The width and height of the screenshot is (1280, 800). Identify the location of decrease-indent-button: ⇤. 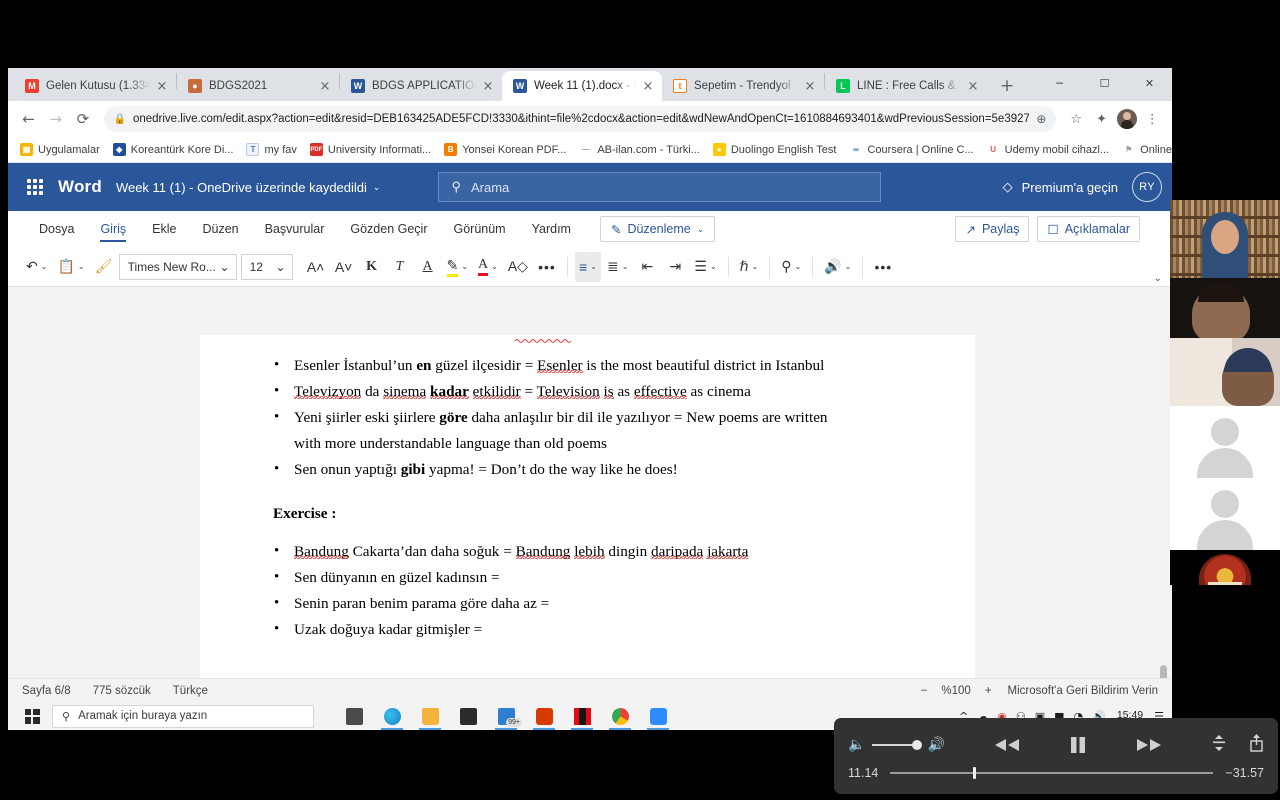
(647, 267).